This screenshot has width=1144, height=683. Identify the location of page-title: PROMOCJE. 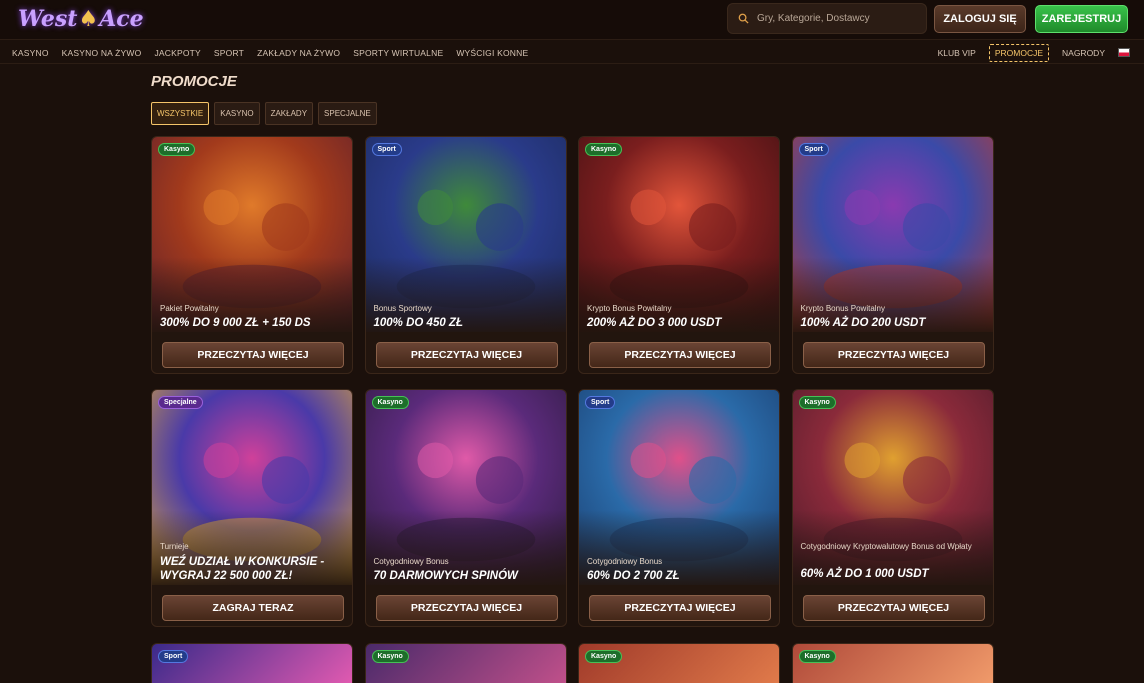
(194, 81).